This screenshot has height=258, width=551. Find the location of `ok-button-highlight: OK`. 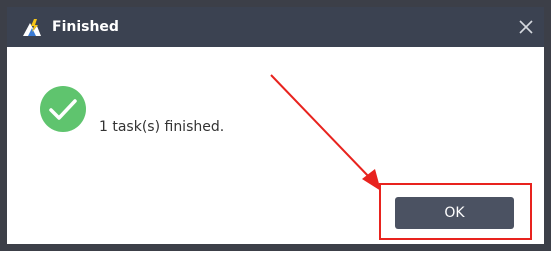

ok-button-highlight: OK is located at coordinates (455, 211).